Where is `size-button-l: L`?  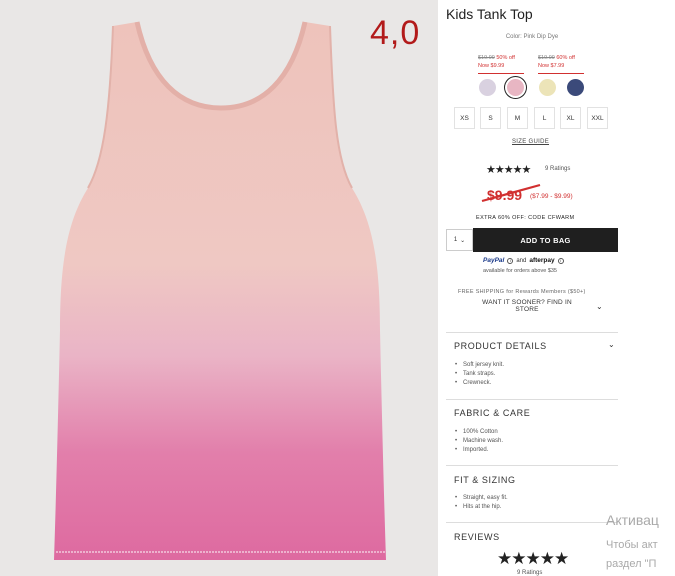 size-button-l: L is located at coordinates (544, 118).